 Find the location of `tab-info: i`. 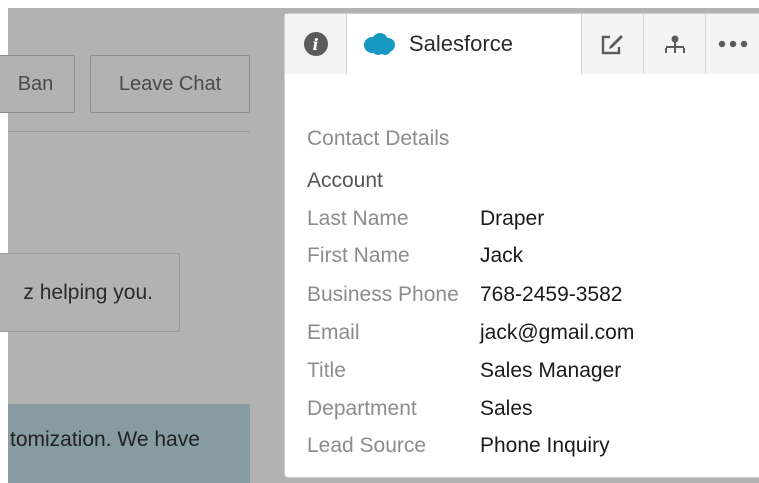

tab-info: i is located at coordinates (316, 44).